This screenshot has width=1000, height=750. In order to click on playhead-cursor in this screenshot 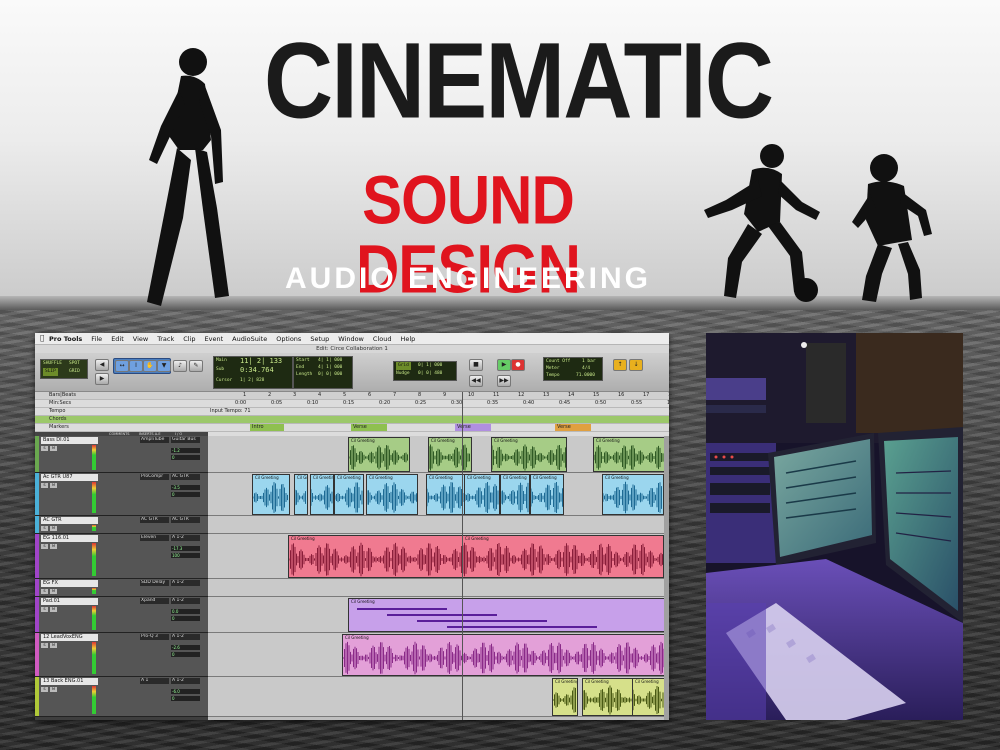, I will do `click(462, 556)`.